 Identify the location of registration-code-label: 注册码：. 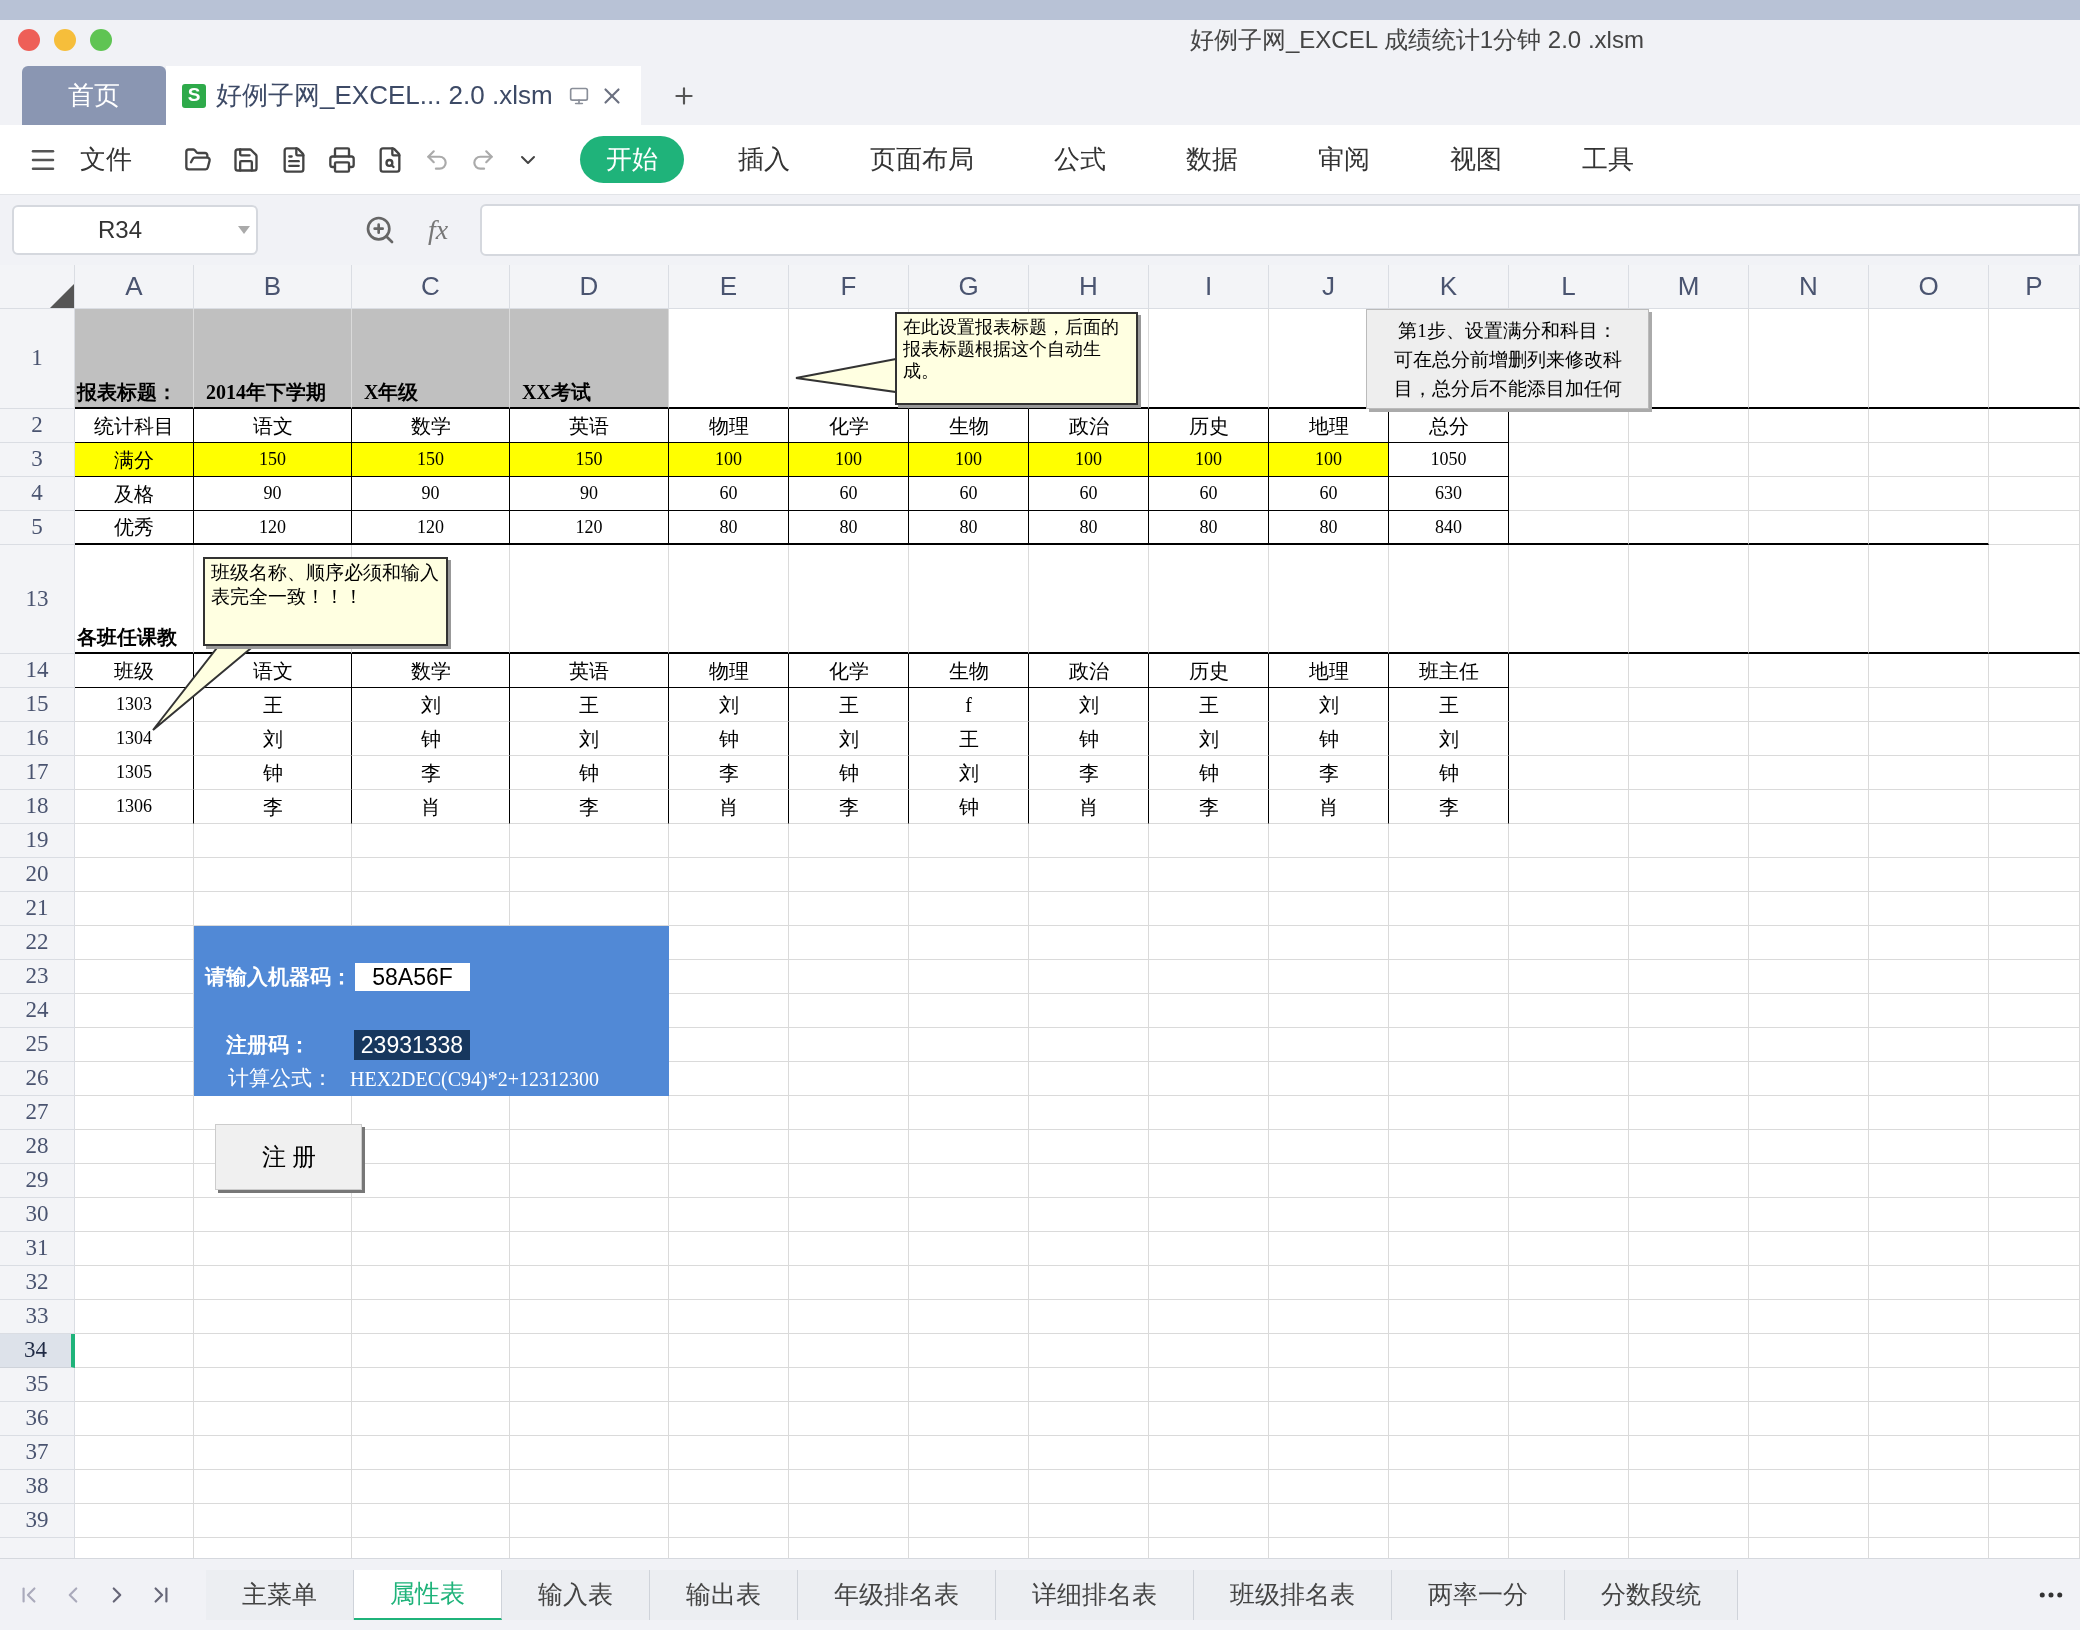
(268, 1045).